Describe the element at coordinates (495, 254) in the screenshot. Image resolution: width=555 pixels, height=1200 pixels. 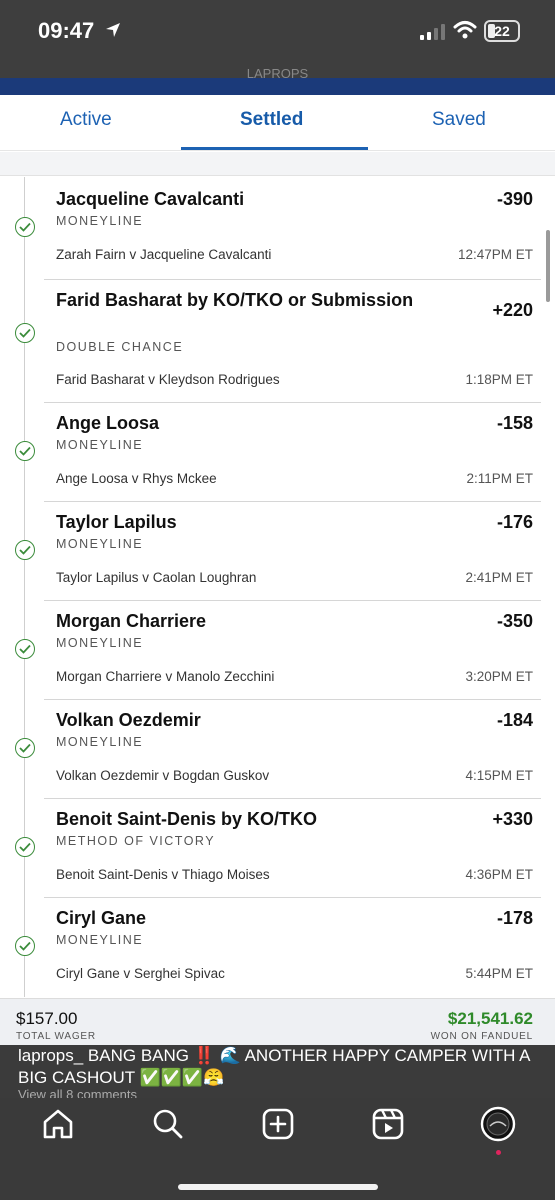
I see `leg-time: 12:47PM ET` at that location.